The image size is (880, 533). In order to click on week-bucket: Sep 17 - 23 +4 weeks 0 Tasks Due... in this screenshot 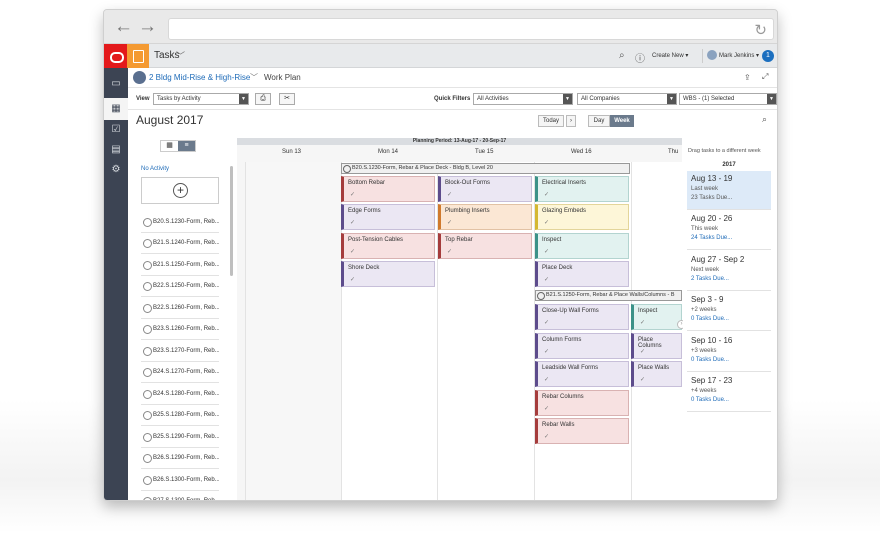, I will do `click(729, 392)`.